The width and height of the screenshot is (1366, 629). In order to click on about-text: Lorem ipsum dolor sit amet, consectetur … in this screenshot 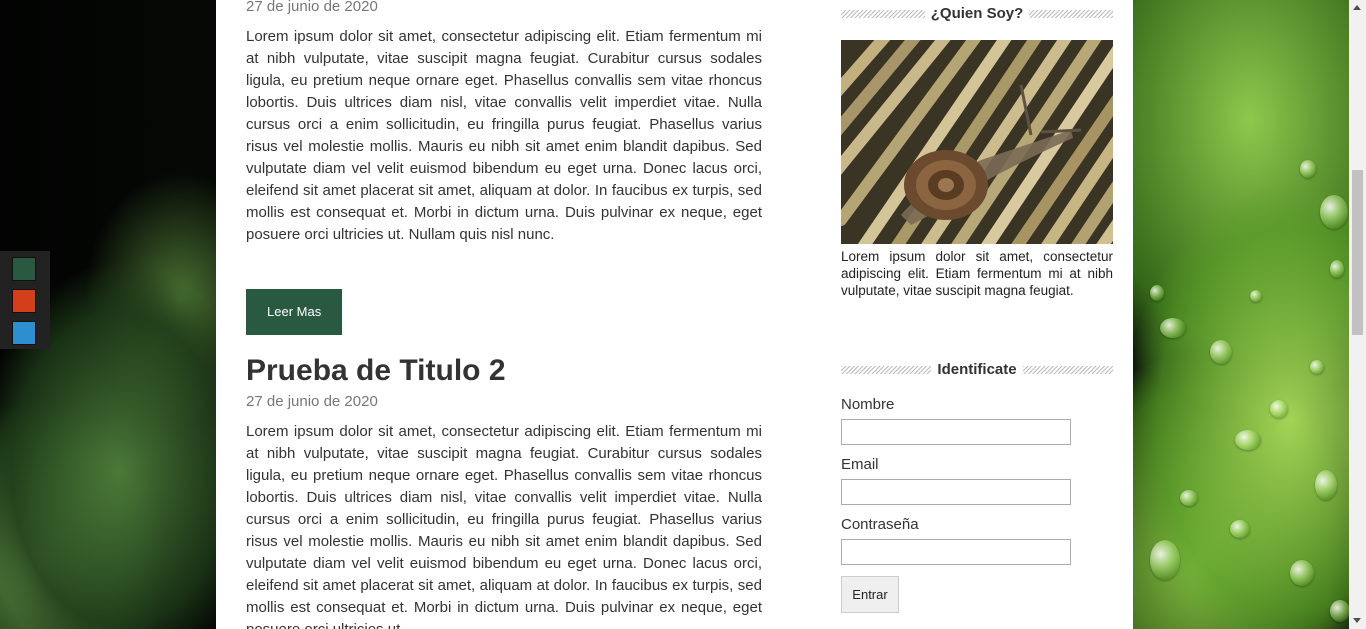, I will do `click(977, 273)`.